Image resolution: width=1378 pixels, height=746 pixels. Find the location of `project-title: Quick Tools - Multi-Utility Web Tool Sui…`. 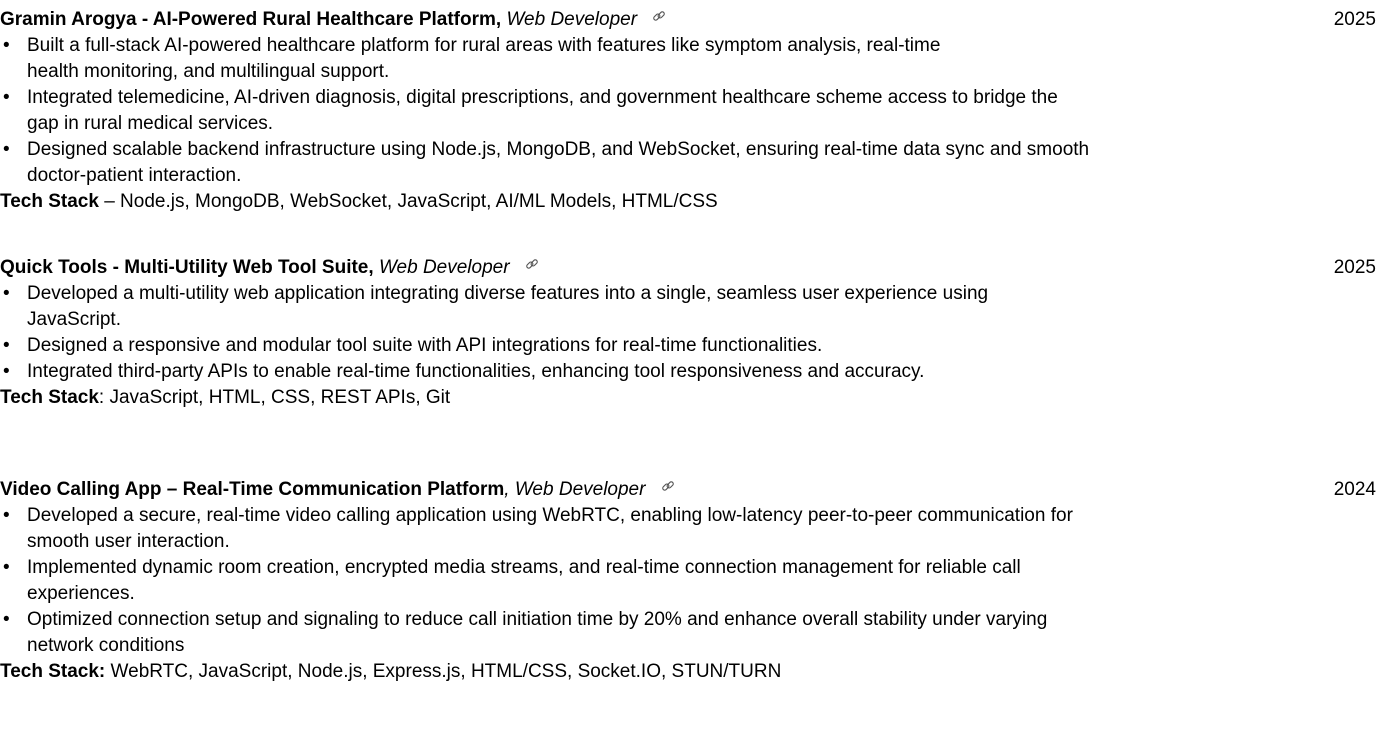

project-title: Quick Tools - Multi-Utility Web Tool Sui… is located at coordinates (187, 267).